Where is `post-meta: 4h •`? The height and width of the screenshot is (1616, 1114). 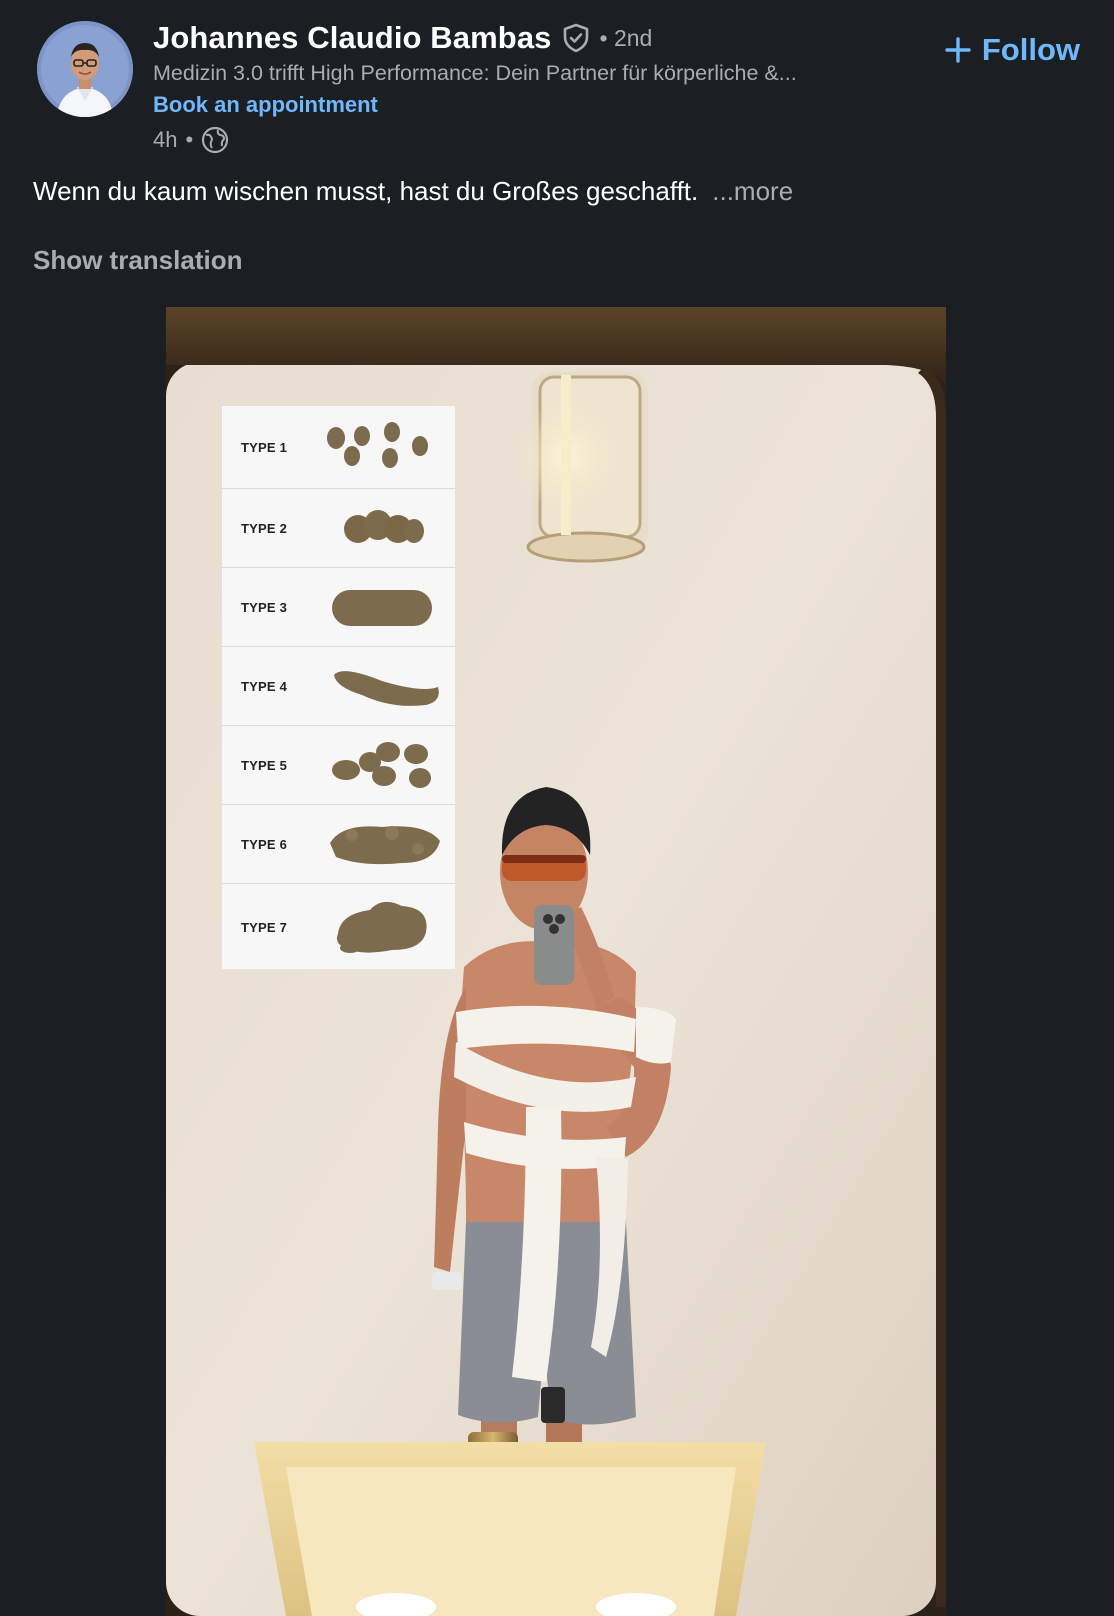 post-meta: 4h • is located at coordinates (191, 140).